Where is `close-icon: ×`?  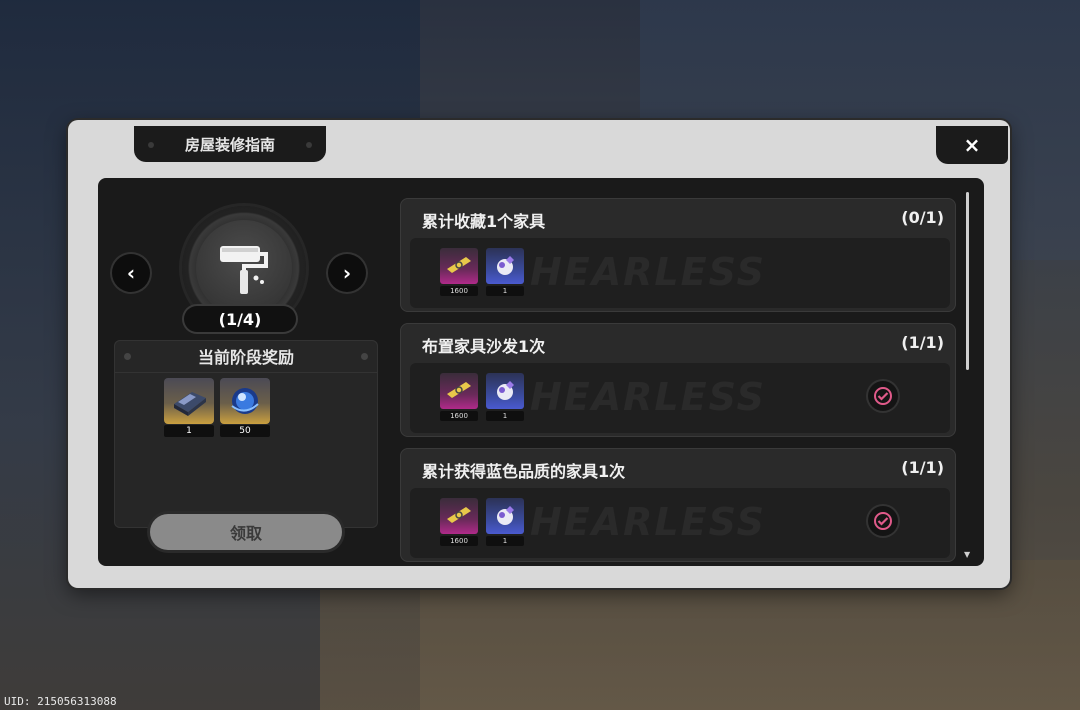
close-icon: × is located at coordinates (972, 145).